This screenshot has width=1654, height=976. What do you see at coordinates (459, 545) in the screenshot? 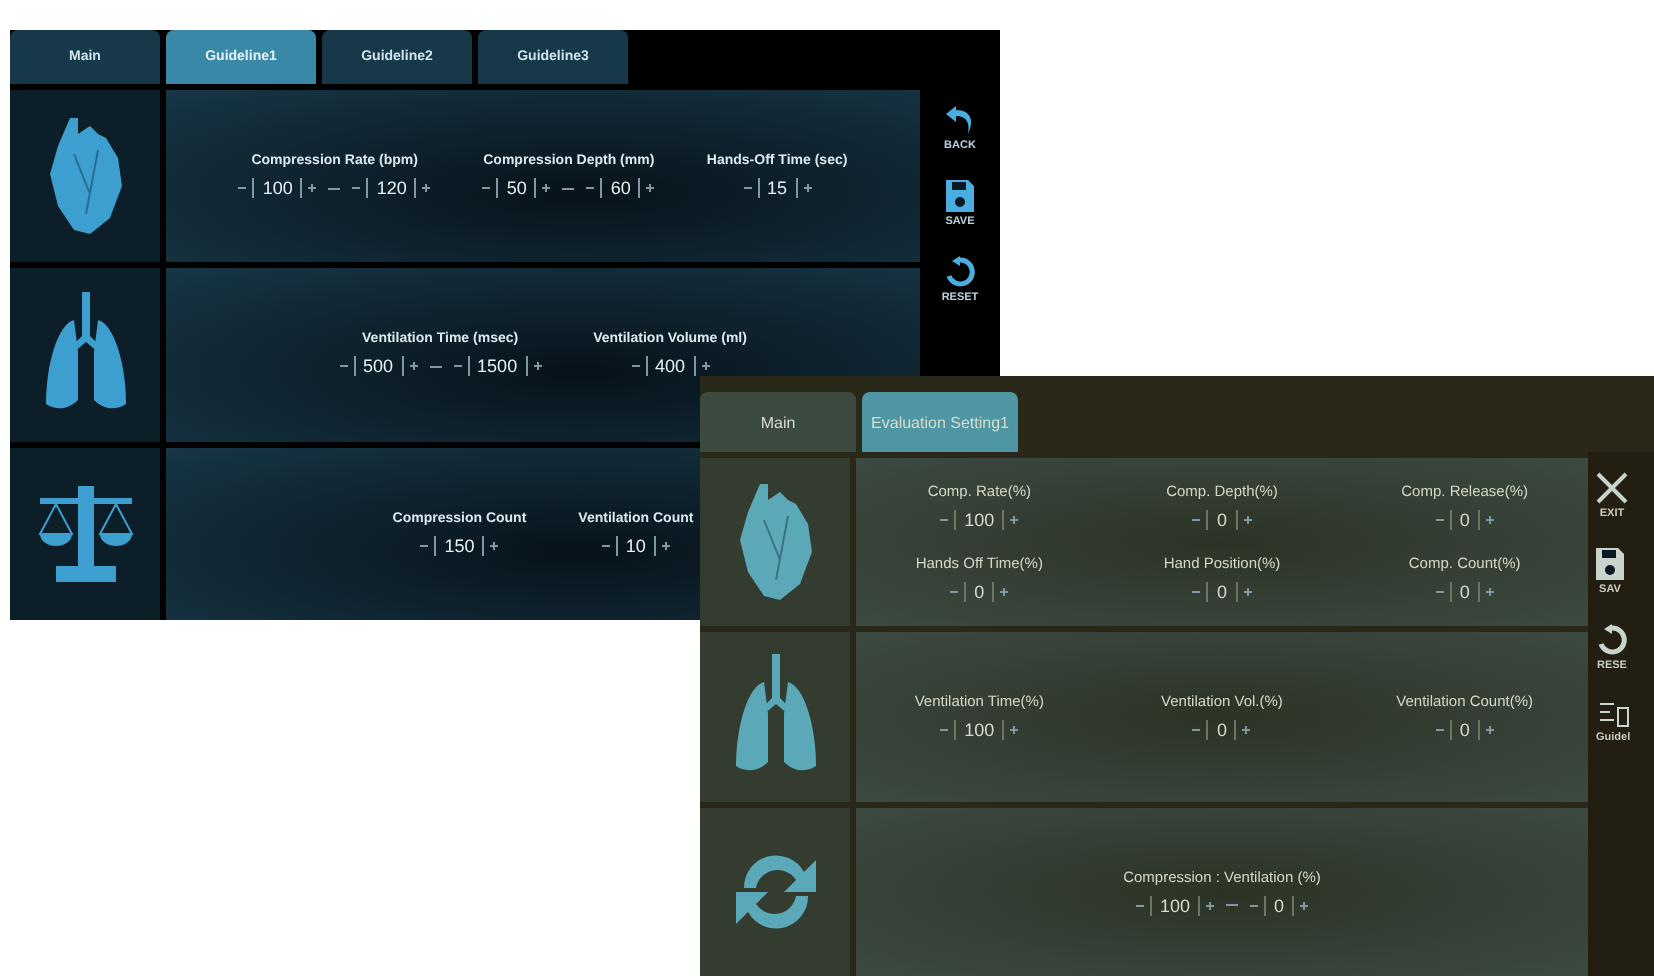
I see `value-field: 150` at bounding box center [459, 545].